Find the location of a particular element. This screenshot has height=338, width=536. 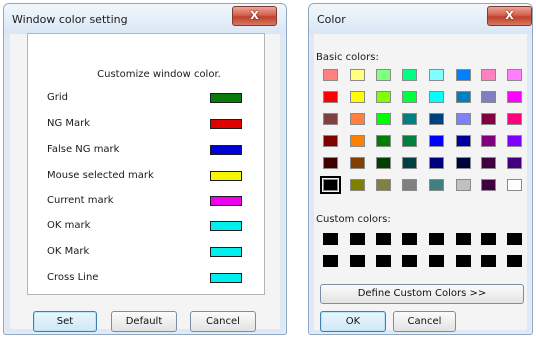

dialog-title: Color is located at coordinates (331, 19).